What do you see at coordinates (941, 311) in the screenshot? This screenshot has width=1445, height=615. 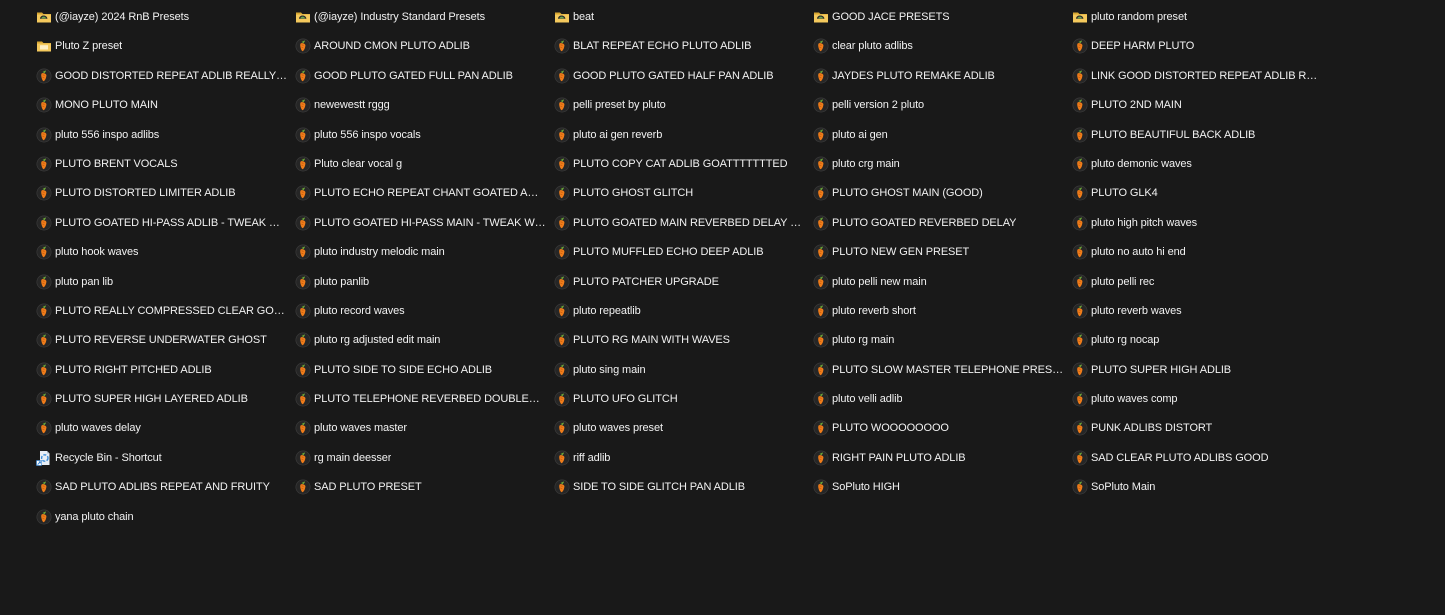 I see `file-item: pluto reverb short` at bounding box center [941, 311].